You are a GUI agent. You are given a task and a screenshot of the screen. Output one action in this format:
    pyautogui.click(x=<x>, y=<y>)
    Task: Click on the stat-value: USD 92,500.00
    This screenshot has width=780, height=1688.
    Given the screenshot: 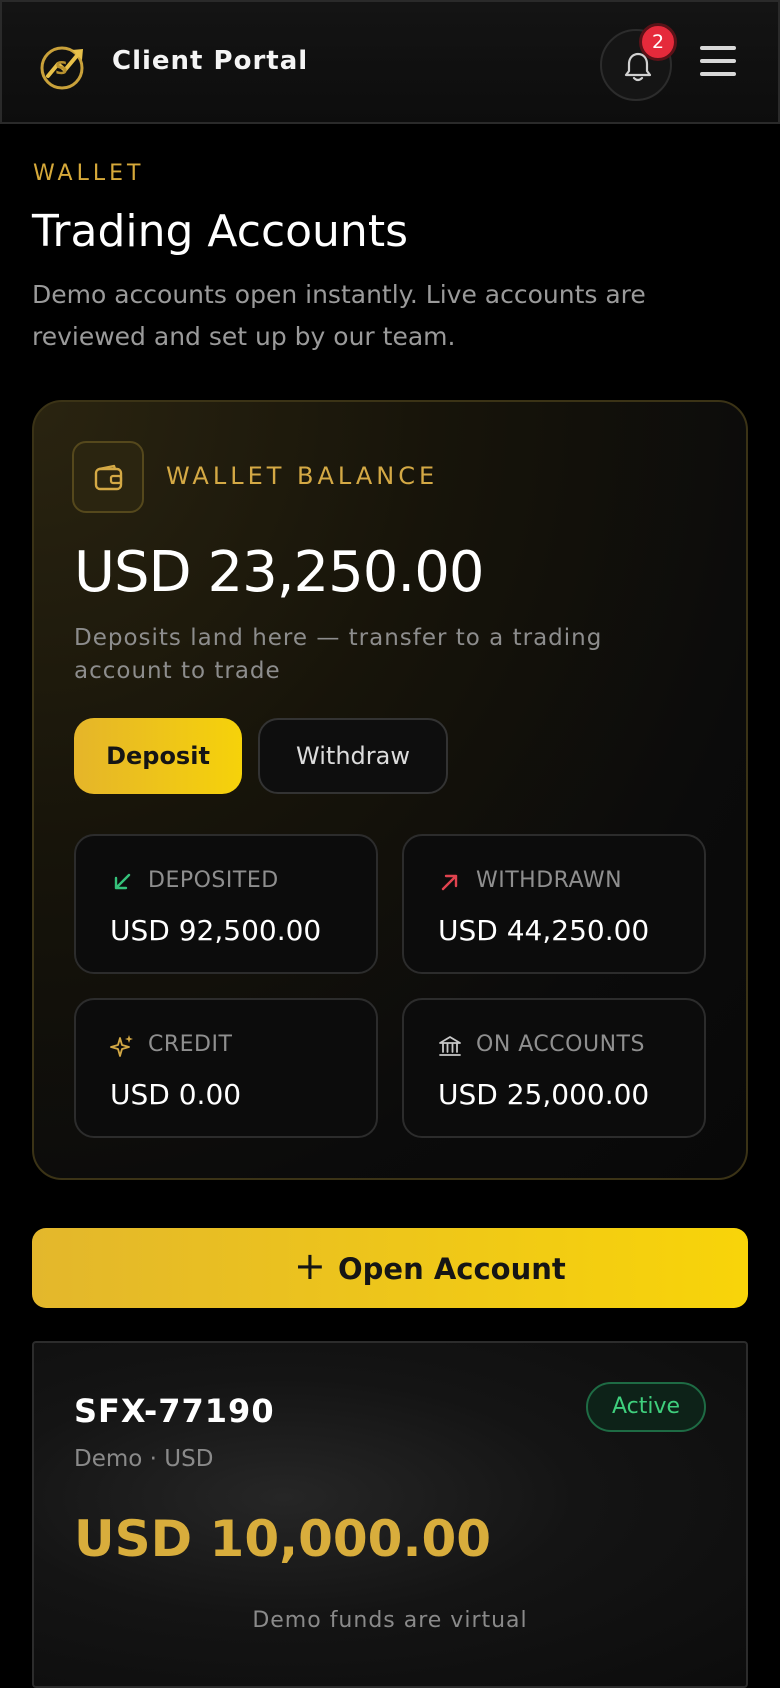 What is the action you would take?
    pyautogui.click(x=216, y=930)
    